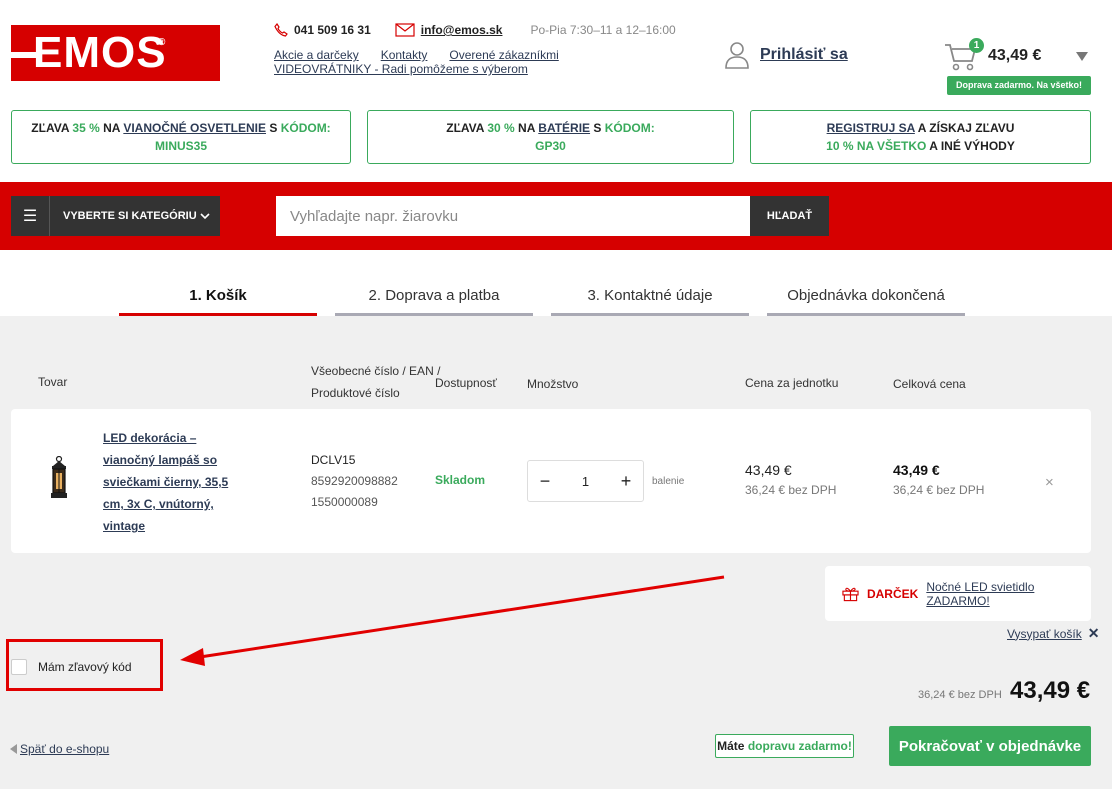  I want to click on category-menu-button: ☰ VYBERTE SI KATEGÓRIU, so click(115, 216).